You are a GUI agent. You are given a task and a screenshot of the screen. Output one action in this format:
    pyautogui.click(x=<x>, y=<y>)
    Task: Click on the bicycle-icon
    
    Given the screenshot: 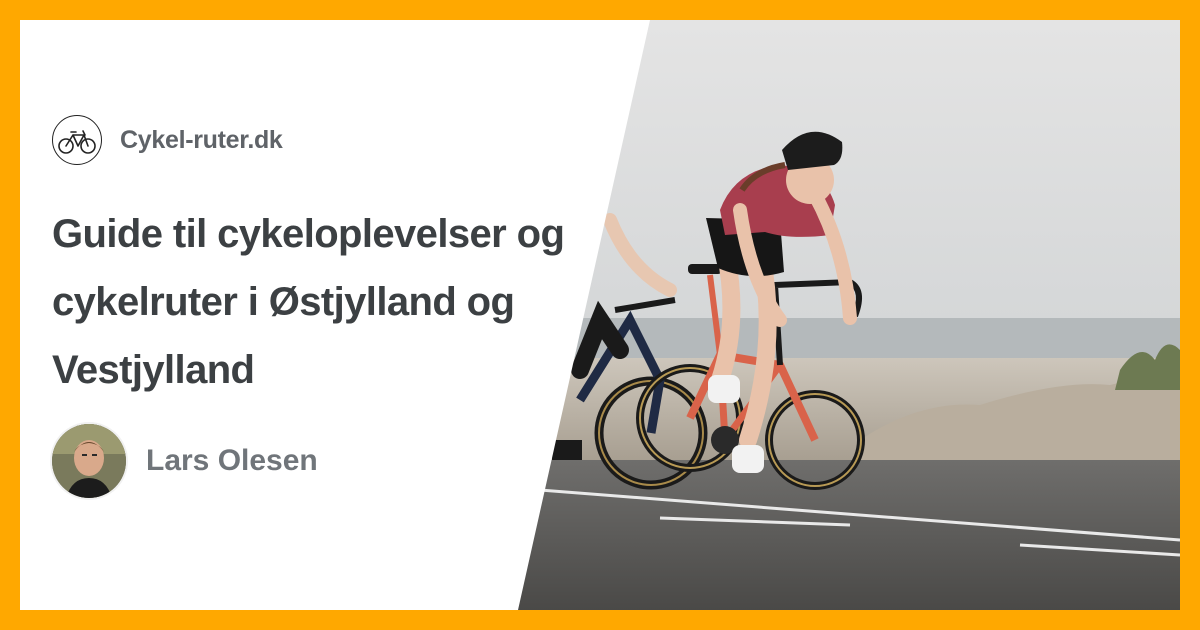 What is the action you would take?
    pyautogui.click(x=77, y=140)
    